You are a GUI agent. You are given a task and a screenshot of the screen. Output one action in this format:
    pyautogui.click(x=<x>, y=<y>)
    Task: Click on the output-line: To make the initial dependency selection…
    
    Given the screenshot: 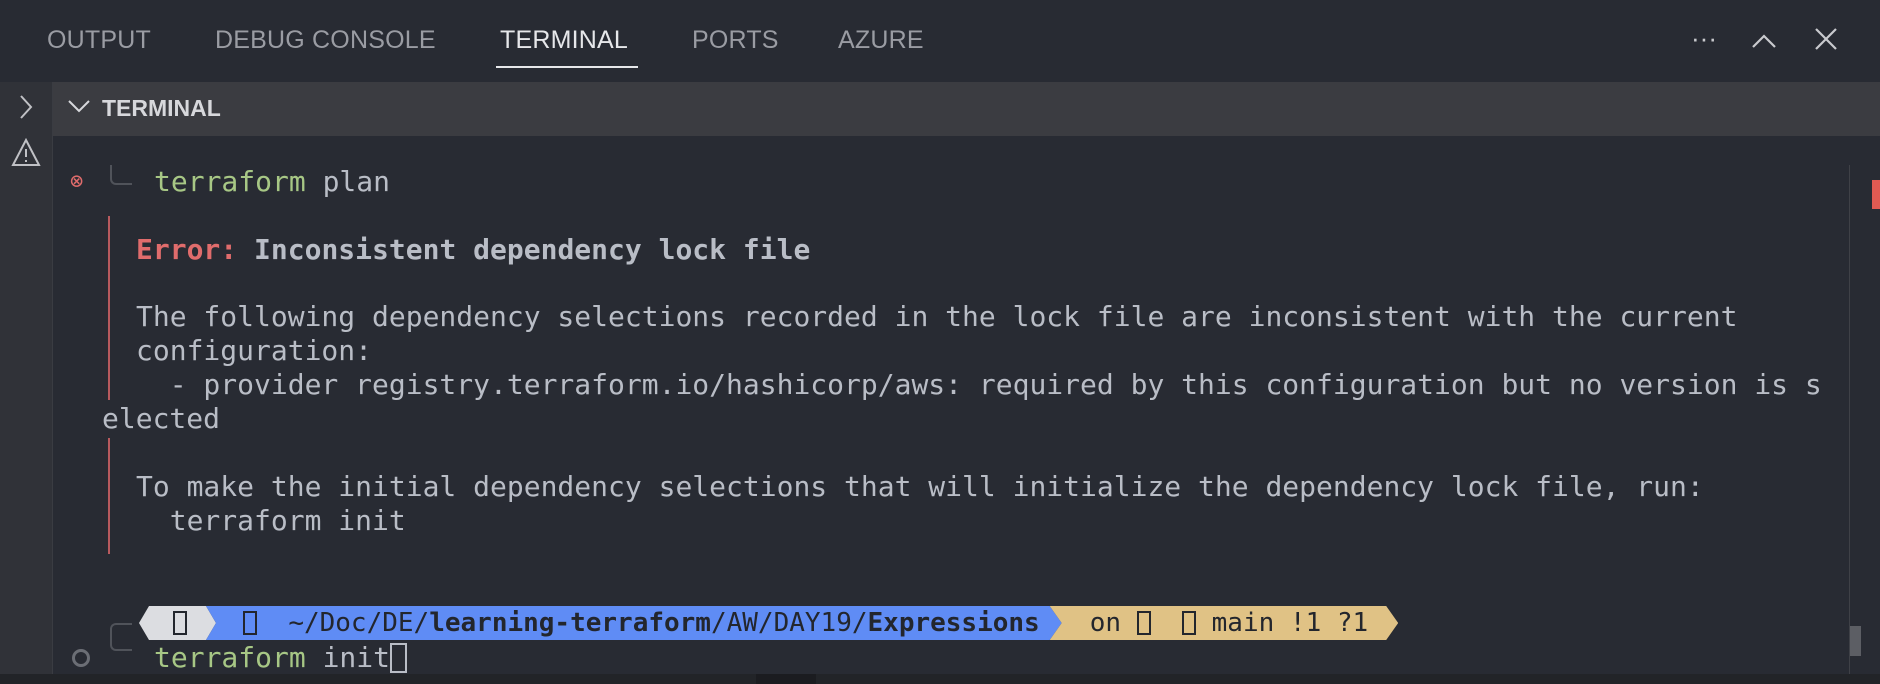 What is the action you would take?
    pyautogui.click(x=920, y=486)
    